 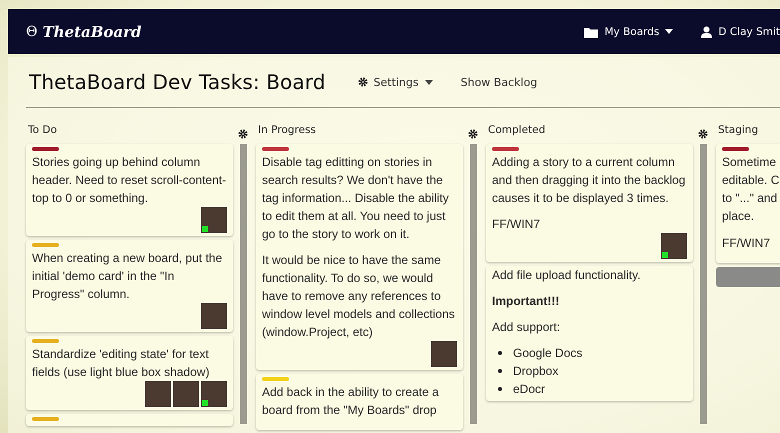 I want to click on brand-name: ThetaBoard, so click(x=92, y=31).